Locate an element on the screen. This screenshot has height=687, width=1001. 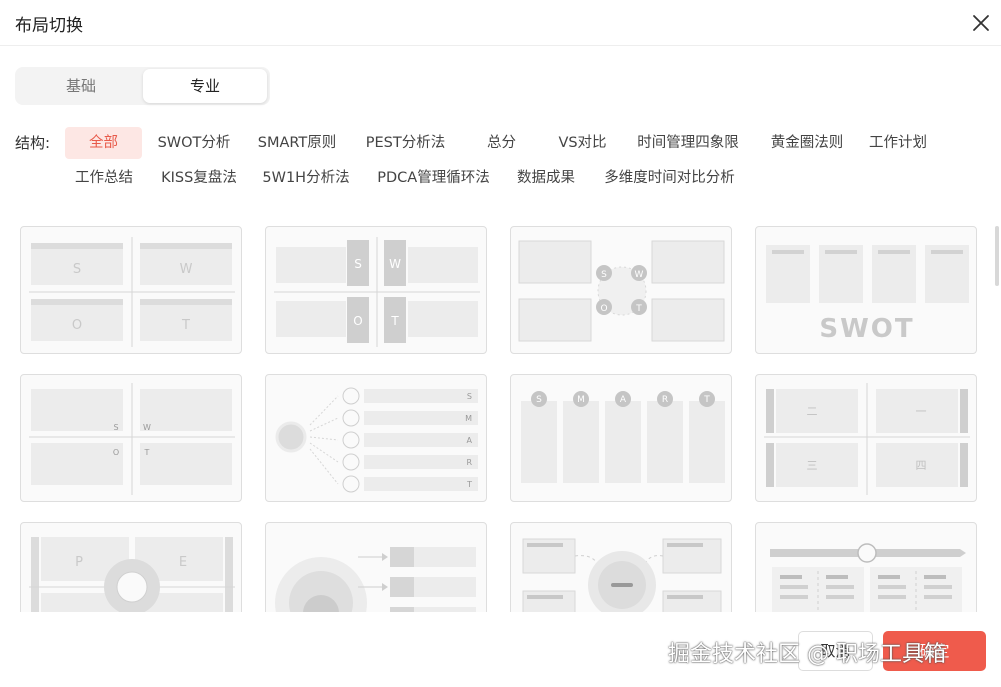
filter-chip: 总分 is located at coordinates (501, 143).